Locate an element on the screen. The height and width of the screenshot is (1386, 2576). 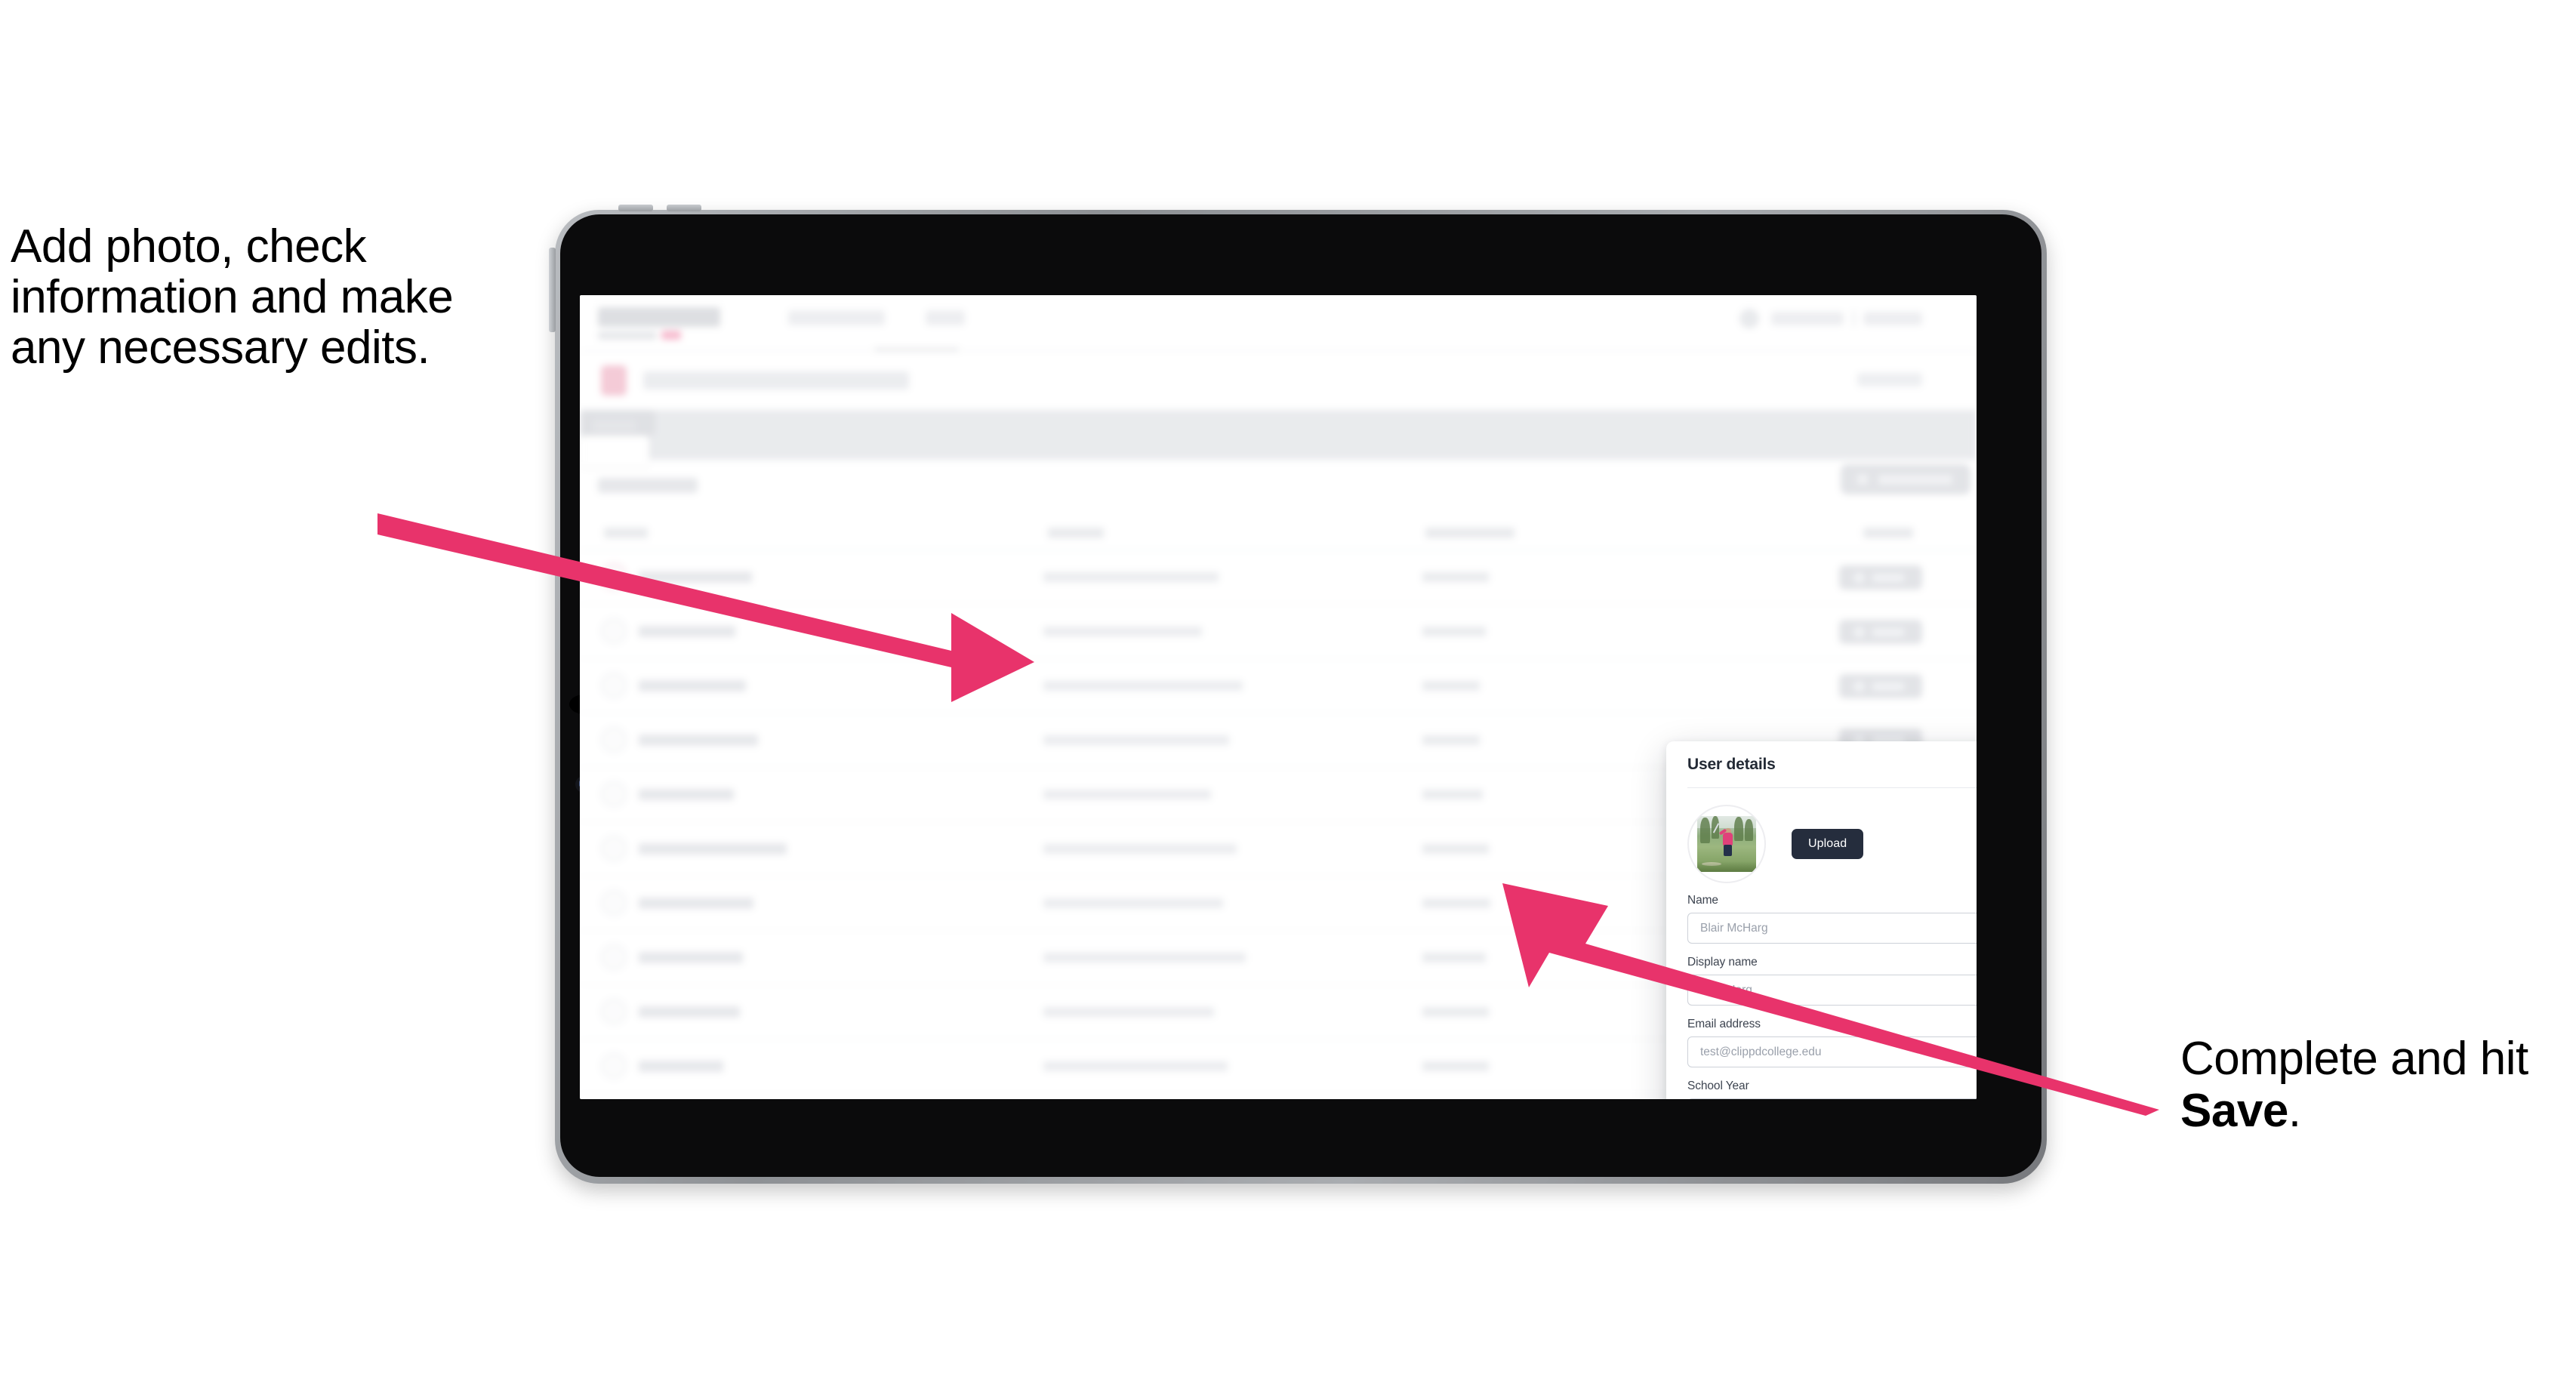
volume-up-button is located at coordinates (635, 208).